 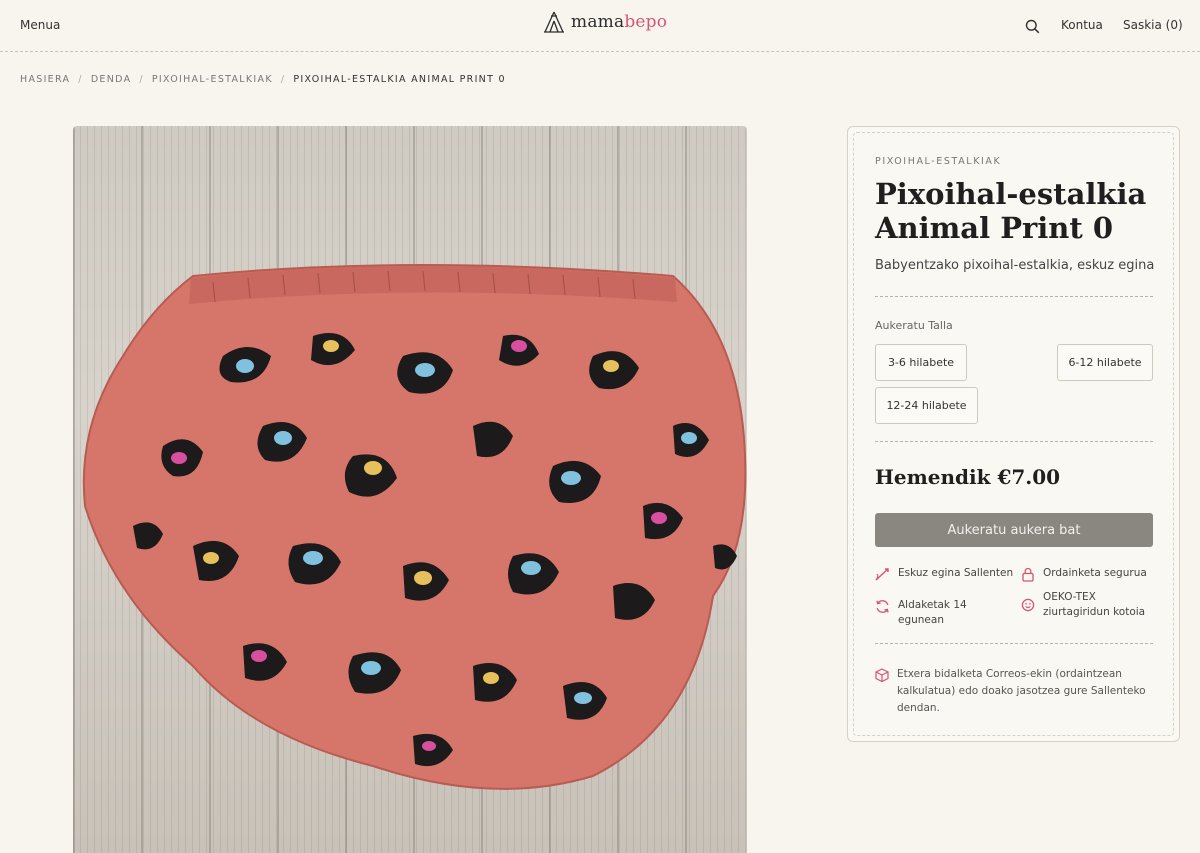 I want to click on feature-secure-payment: Ordainketa segurua, so click(x=1087, y=574).